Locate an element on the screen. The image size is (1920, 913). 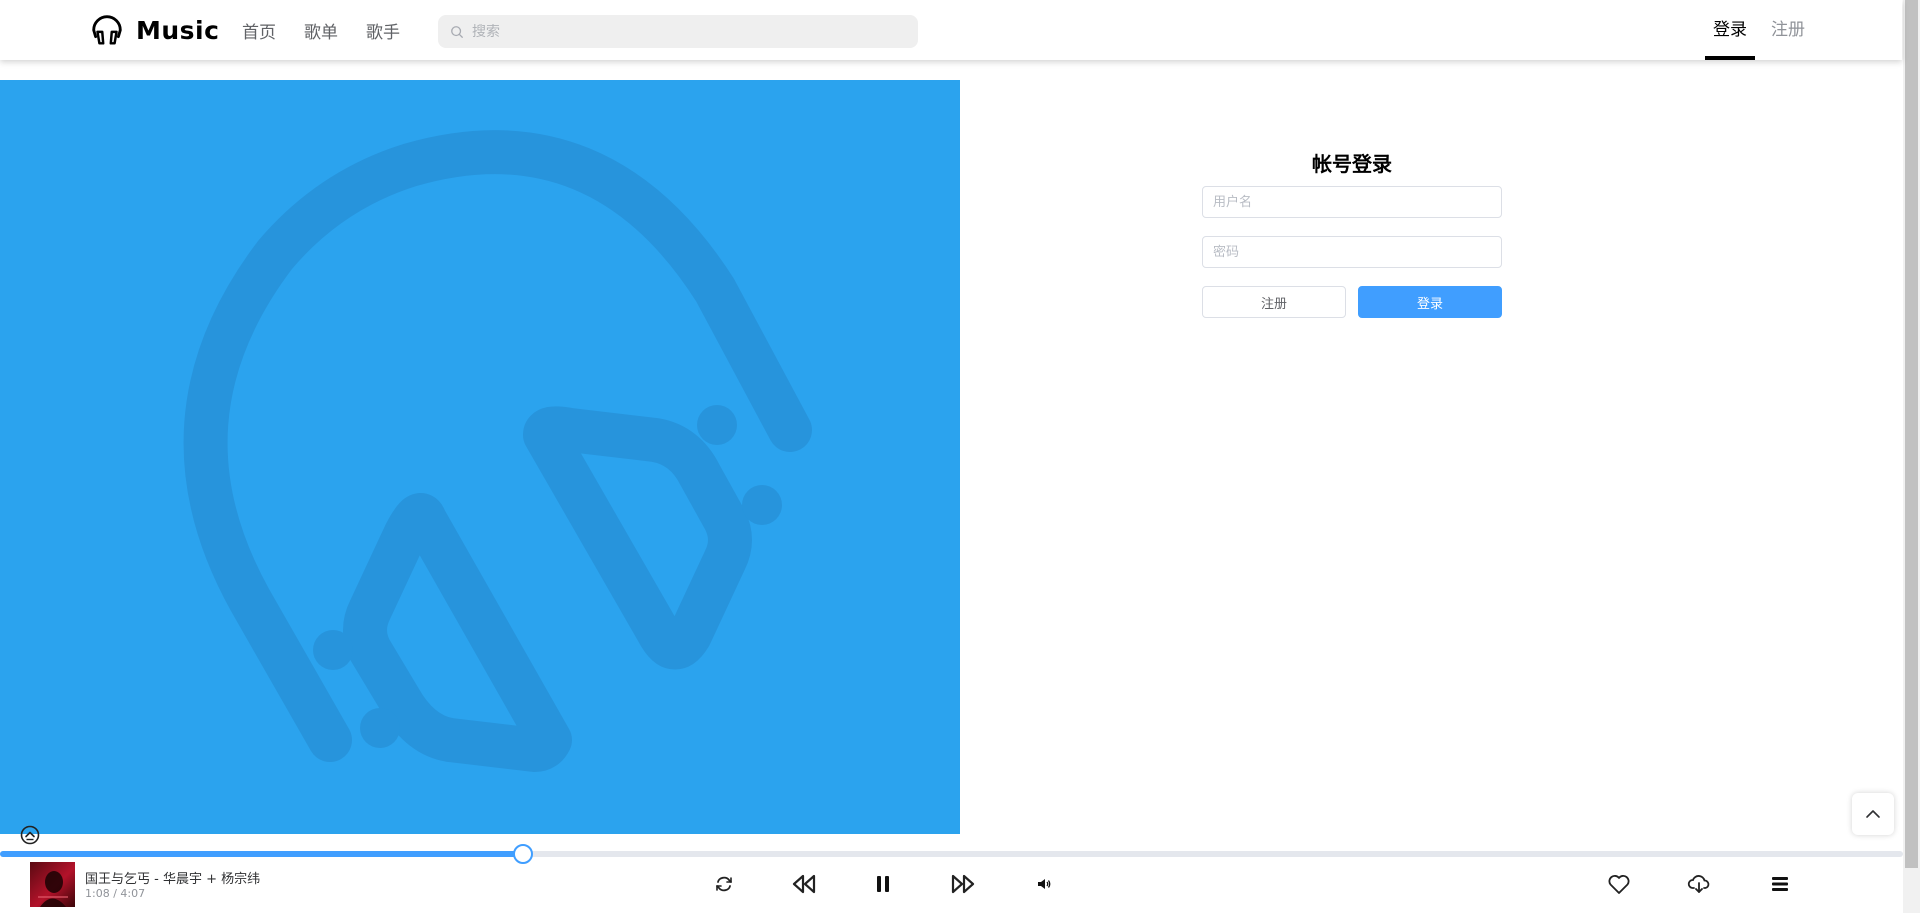
previous-icon is located at coordinates (804, 884).